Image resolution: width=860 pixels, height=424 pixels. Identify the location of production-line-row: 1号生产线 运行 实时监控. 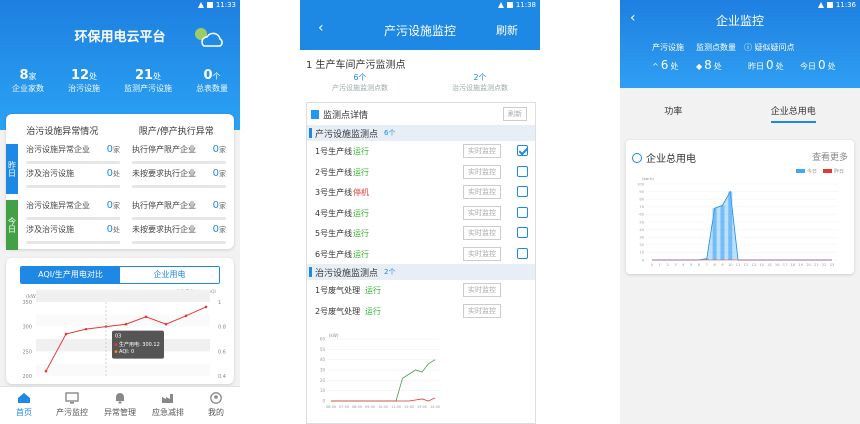
(421, 151).